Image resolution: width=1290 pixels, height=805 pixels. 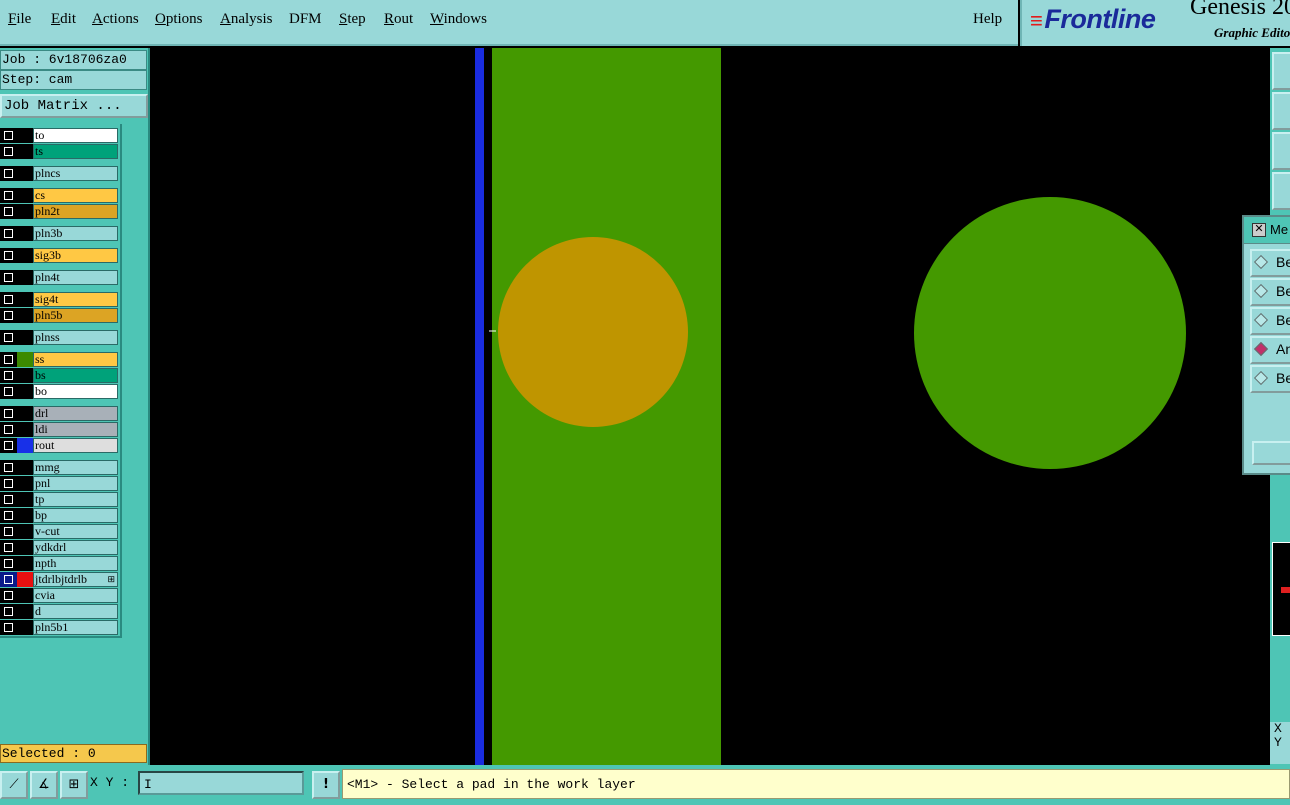 I want to click on menu-options: Options, so click(x=179, y=19).